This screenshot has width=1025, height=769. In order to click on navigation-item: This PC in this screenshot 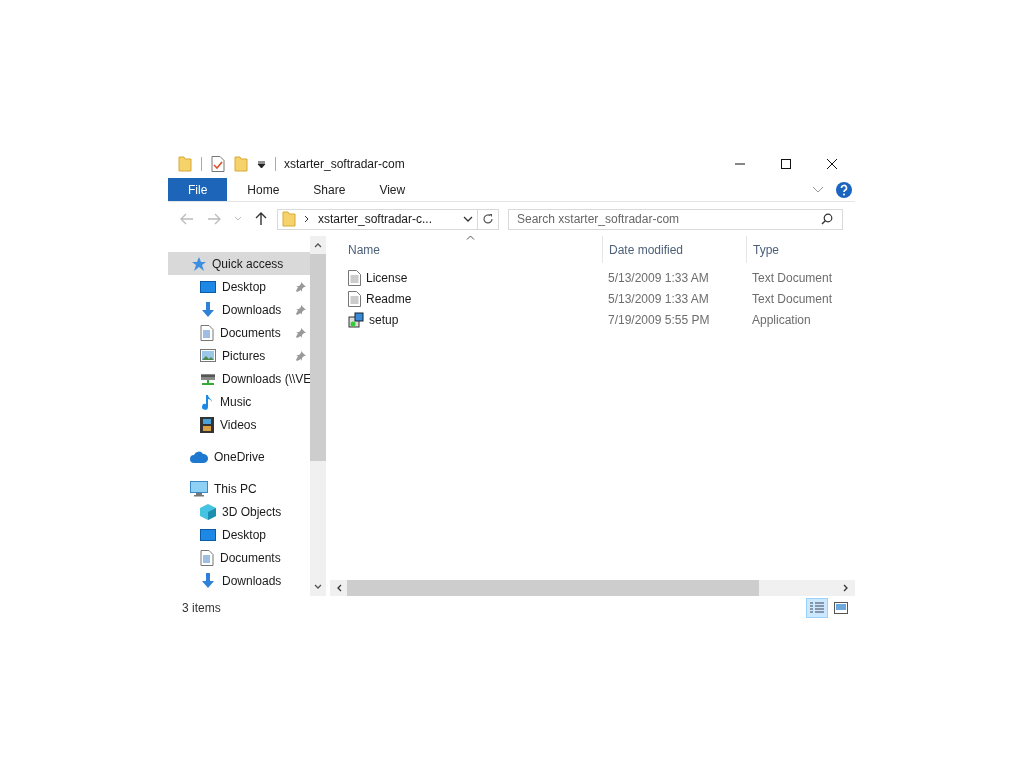, I will do `click(239, 488)`.